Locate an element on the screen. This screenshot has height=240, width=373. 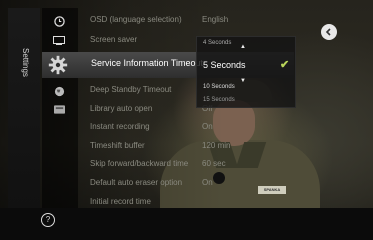
menu-row: Instant recording On is located at coordinates (190, 128).